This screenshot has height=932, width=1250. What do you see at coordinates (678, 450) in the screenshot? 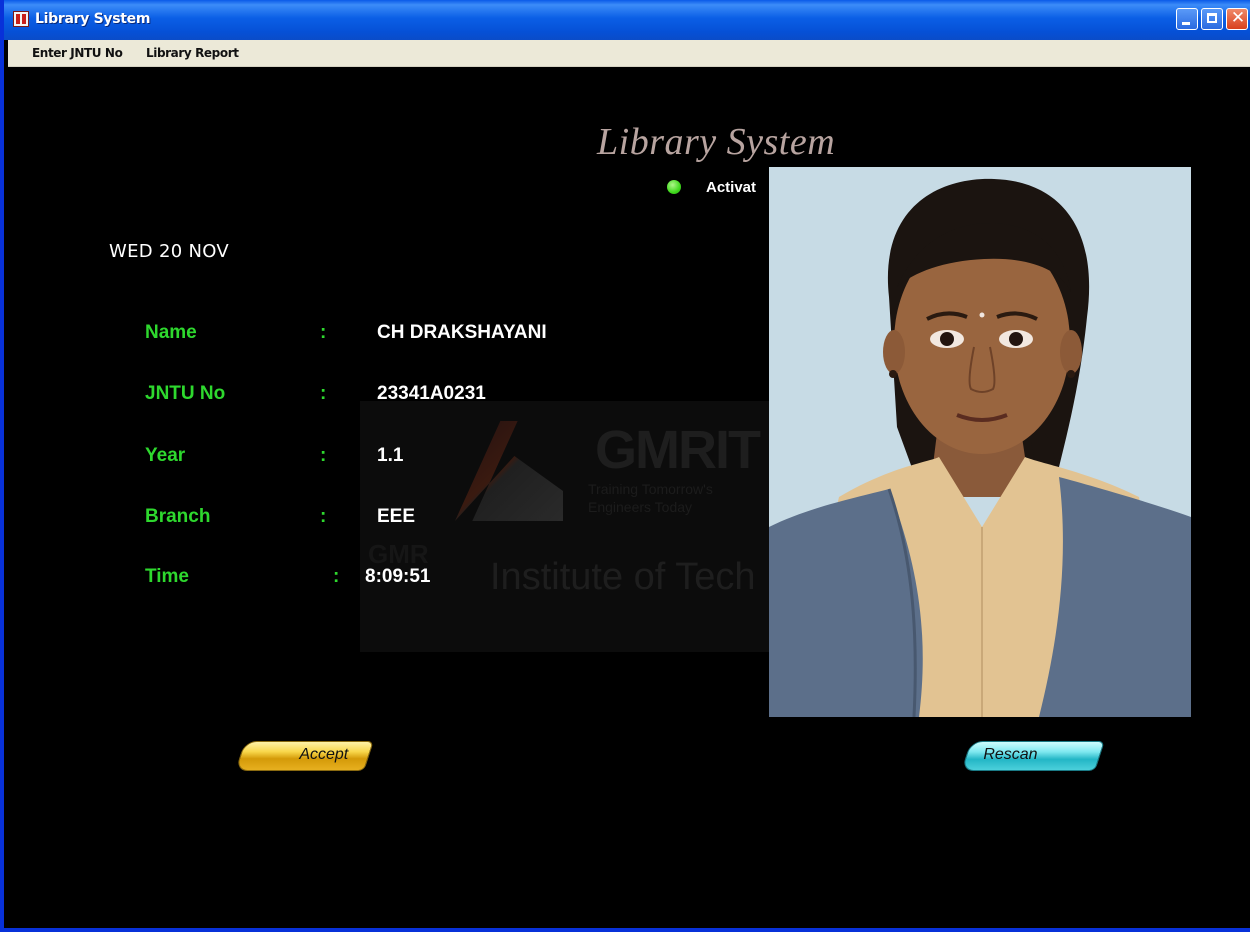
I see `watermark-name: GMRIT` at bounding box center [678, 450].